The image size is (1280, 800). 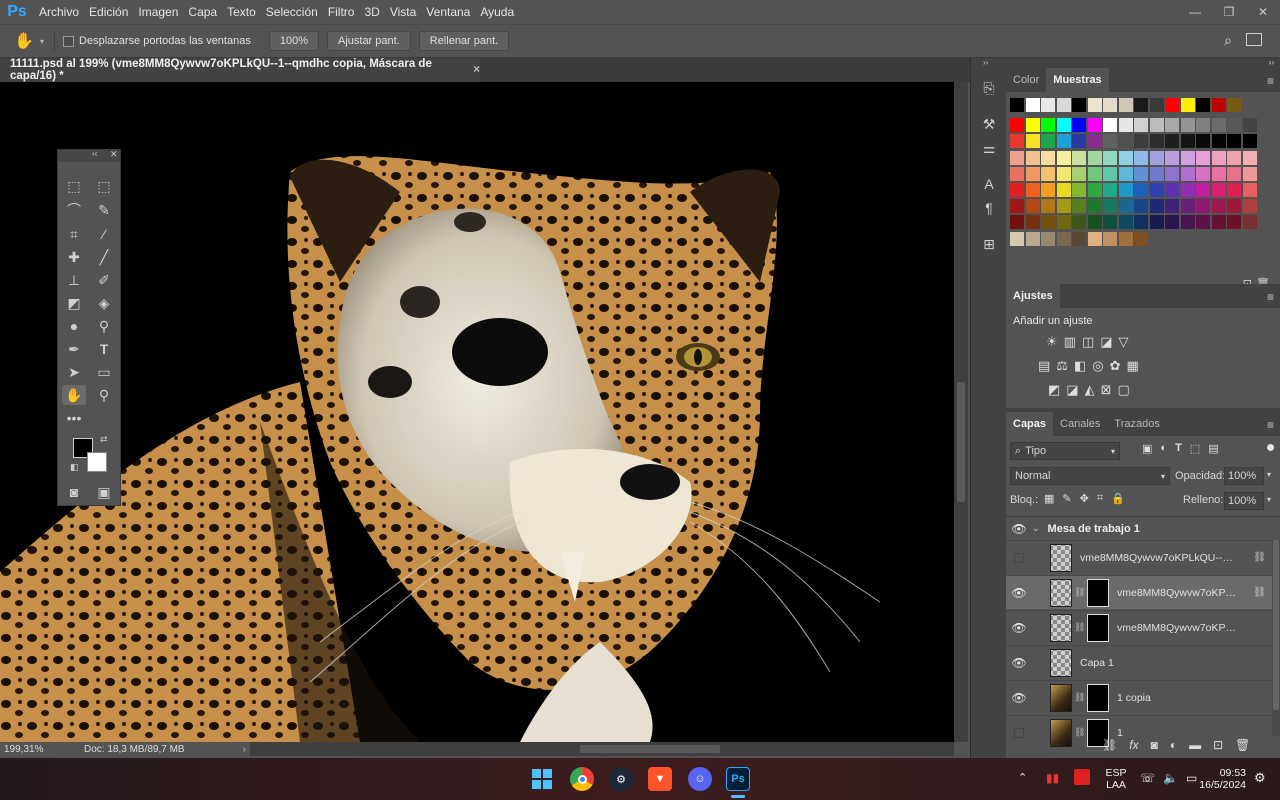 What do you see at coordinates (74, 492) in the screenshot?
I see `quick-mask-icon: ◙` at bounding box center [74, 492].